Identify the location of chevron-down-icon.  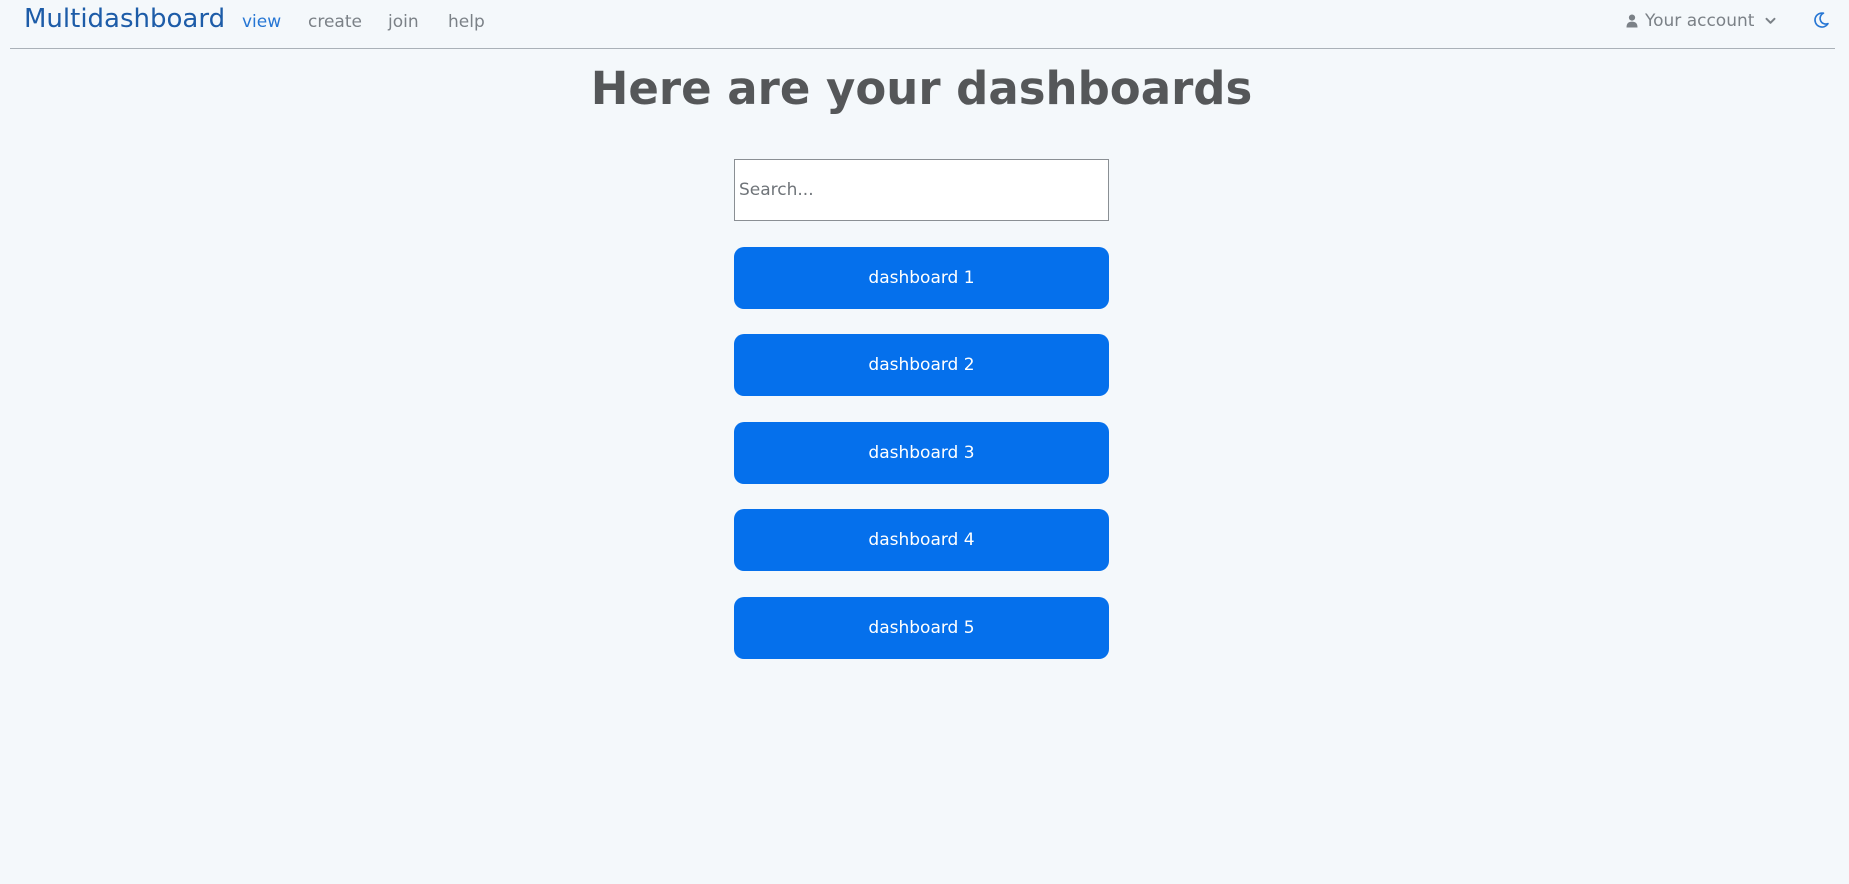
(1770, 21).